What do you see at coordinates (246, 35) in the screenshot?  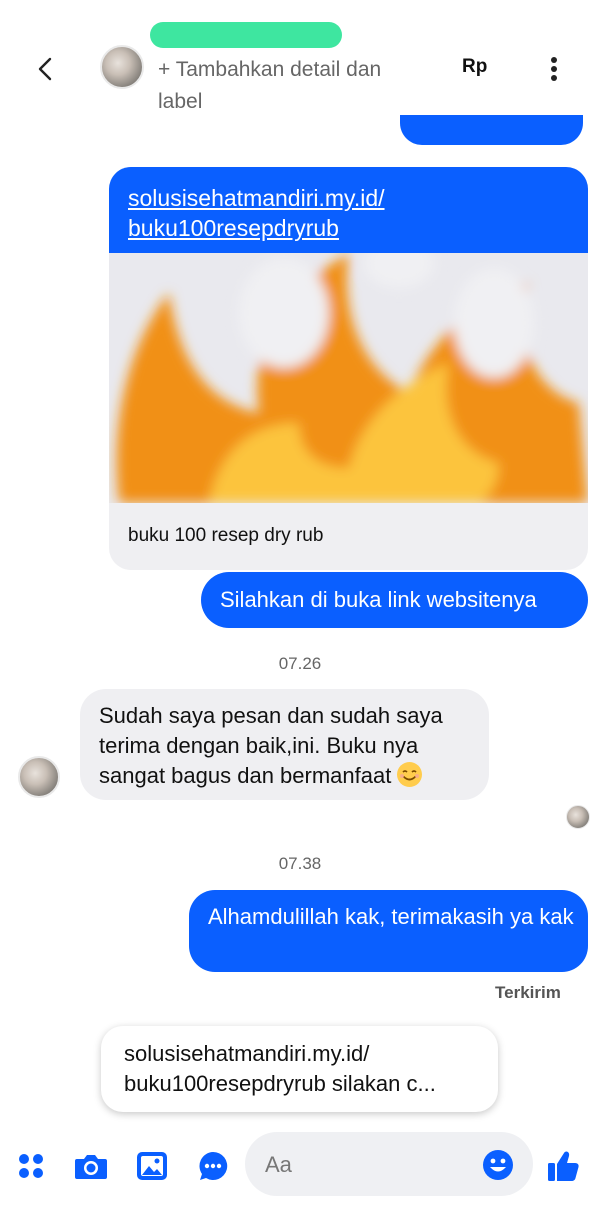 I see `contact-name-redaction` at bounding box center [246, 35].